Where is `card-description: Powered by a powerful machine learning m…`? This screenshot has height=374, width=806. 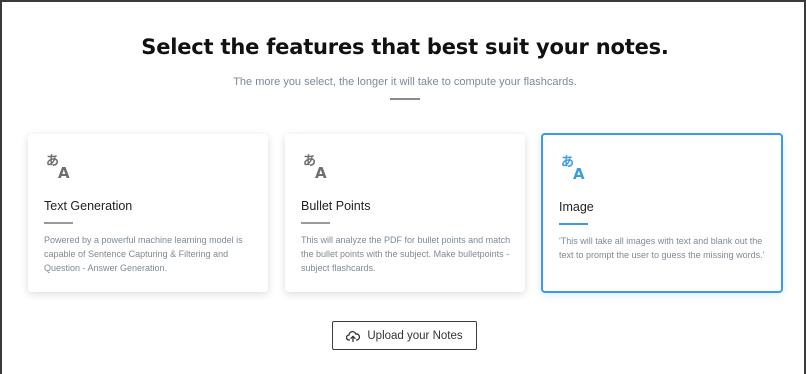 card-description: Powered by a powerful machine learning m… is located at coordinates (143, 254).